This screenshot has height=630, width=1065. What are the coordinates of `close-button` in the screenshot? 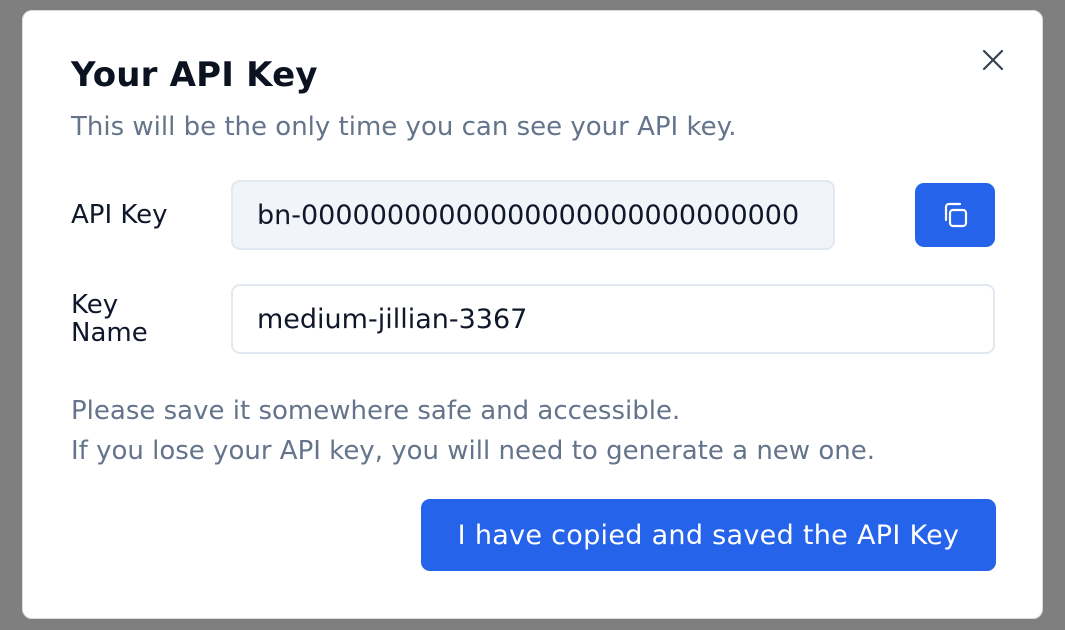 It's located at (993, 60).